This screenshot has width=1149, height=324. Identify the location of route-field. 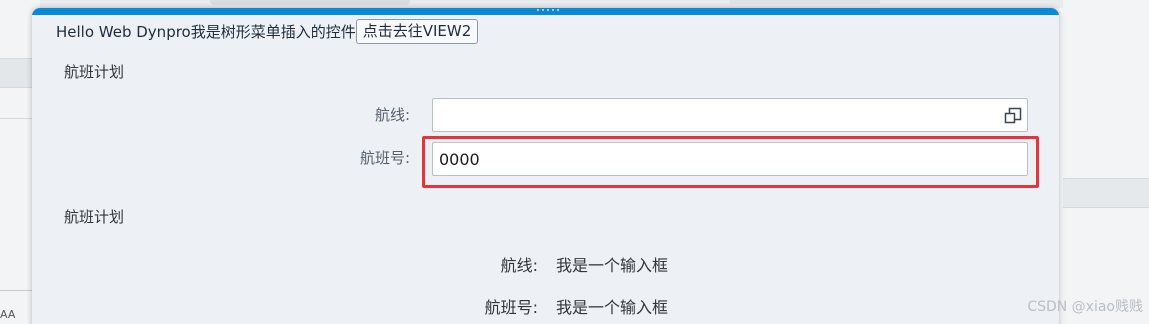
(730, 115).